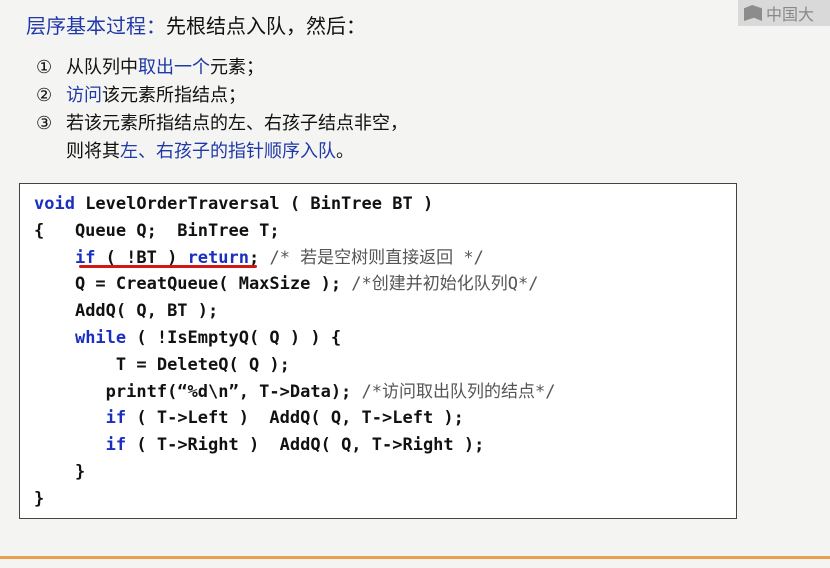  I want to click on step-text: 若该元素所指结点的左、右孩子结点非空，, so click(237, 123).